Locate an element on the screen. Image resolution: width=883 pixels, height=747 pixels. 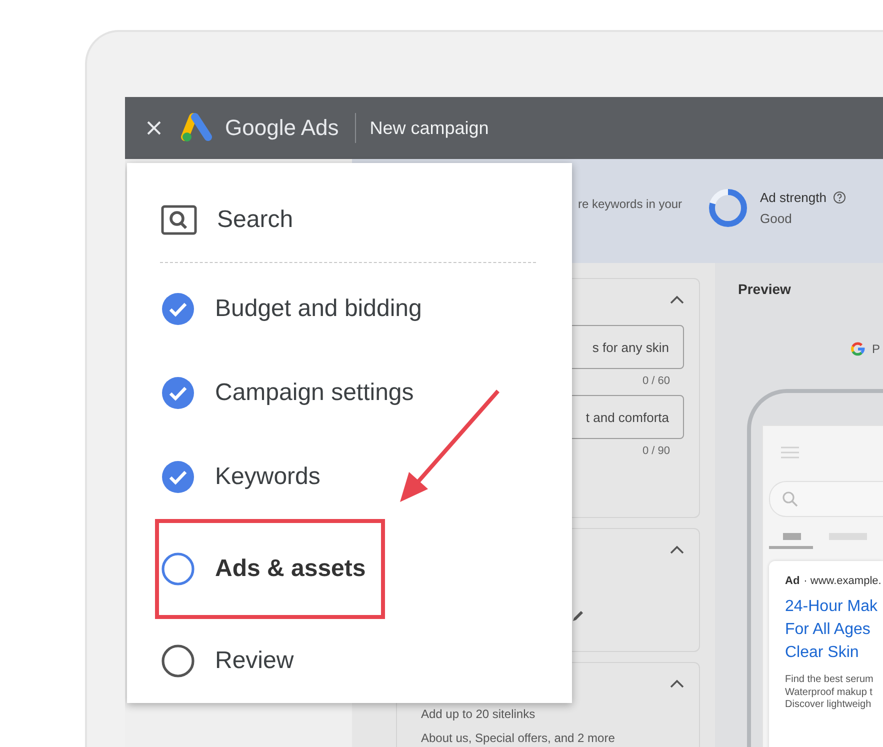
campaign-type-label: Search is located at coordinates (255, 220).